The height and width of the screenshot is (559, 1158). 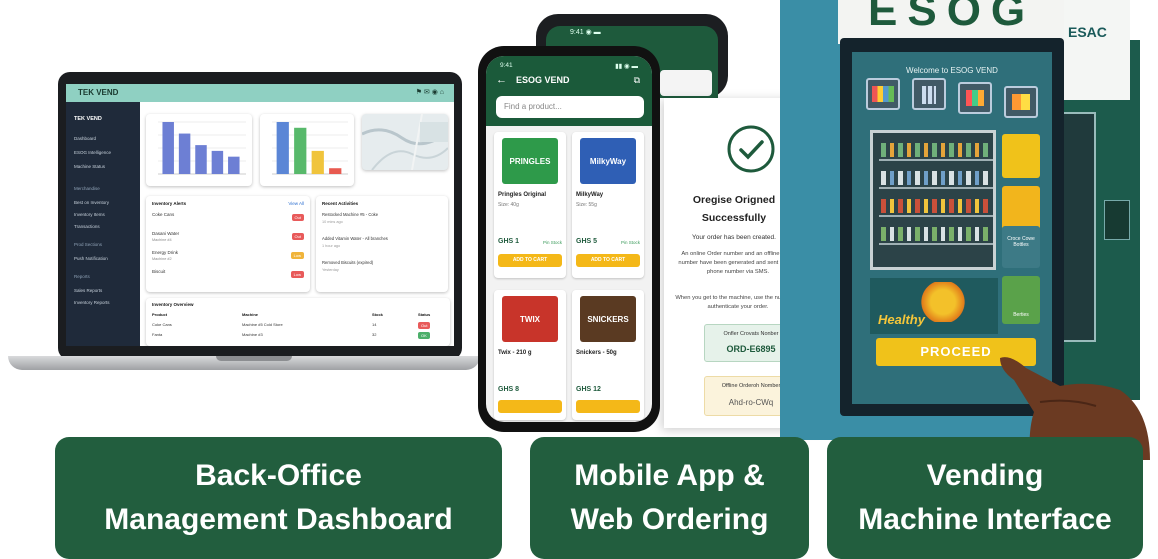 I want to click on product-image: TWIX, so click(x=530, y=319).